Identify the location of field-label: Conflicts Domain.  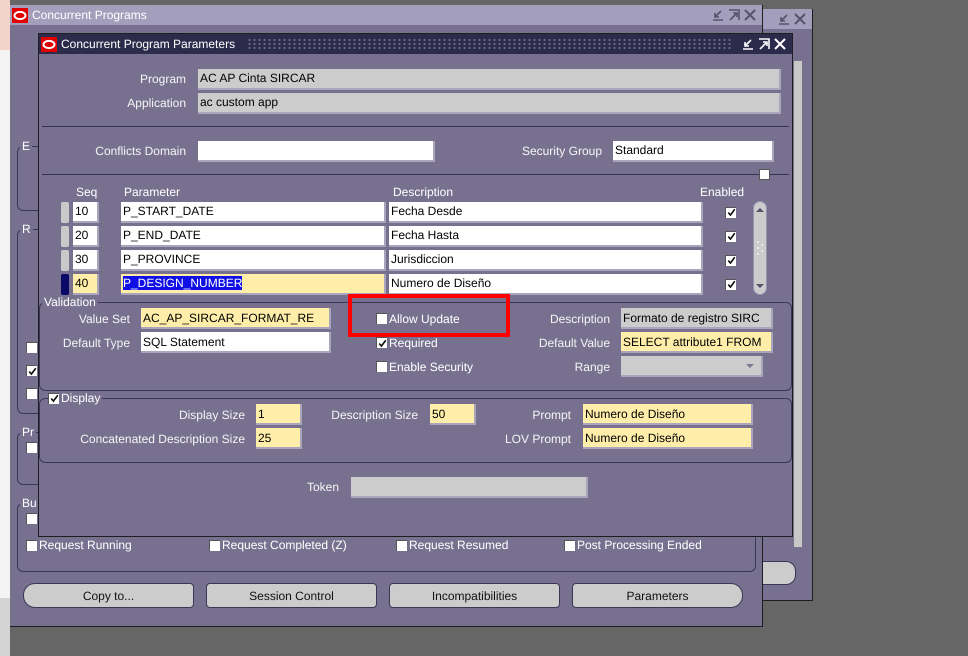
(140, 151).